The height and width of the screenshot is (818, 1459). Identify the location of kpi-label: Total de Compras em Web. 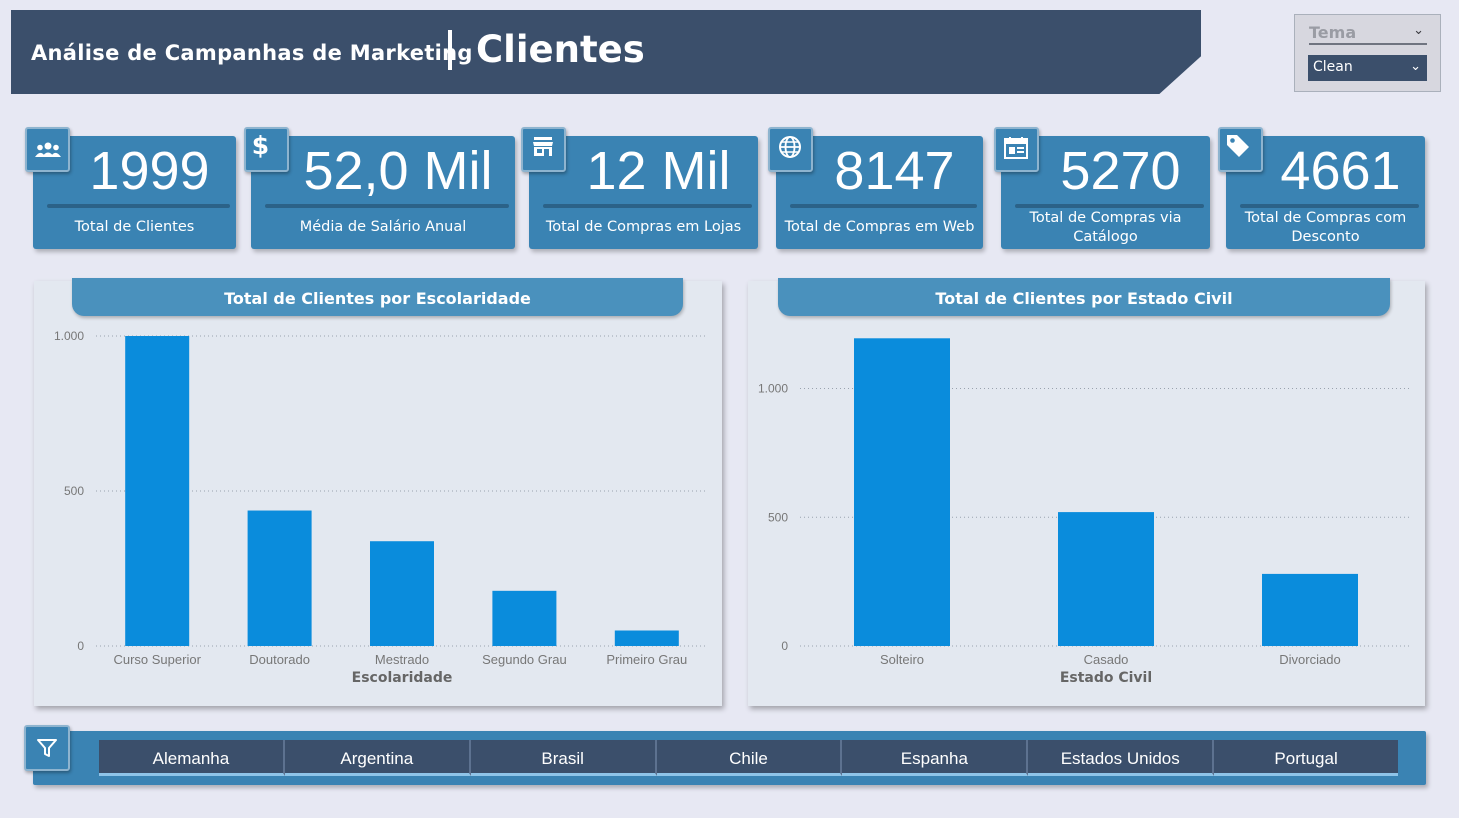
(879, 227).